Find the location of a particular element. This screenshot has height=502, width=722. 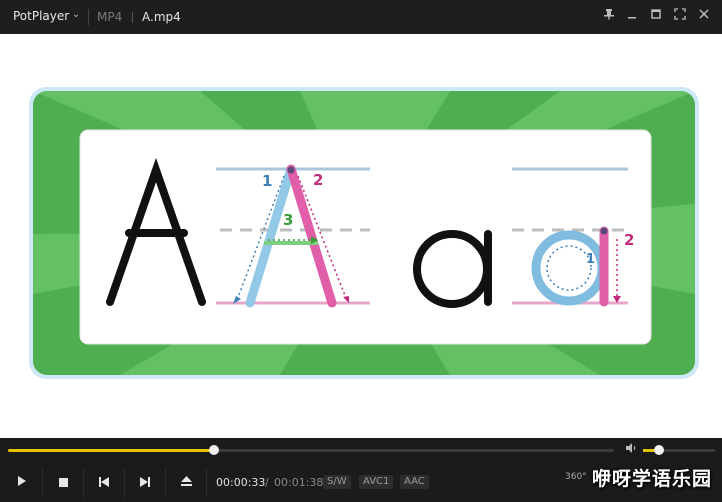

eject-icon is located at coordinates (186, 481).